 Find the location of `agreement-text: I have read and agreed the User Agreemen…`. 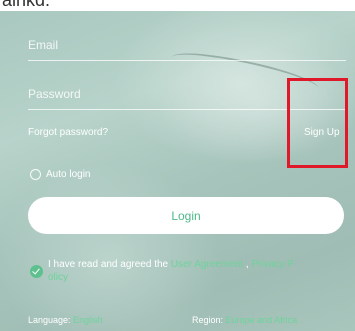

agreement-text: I have read and agreed the User Agreemen… is located at coordinates (198, 271).